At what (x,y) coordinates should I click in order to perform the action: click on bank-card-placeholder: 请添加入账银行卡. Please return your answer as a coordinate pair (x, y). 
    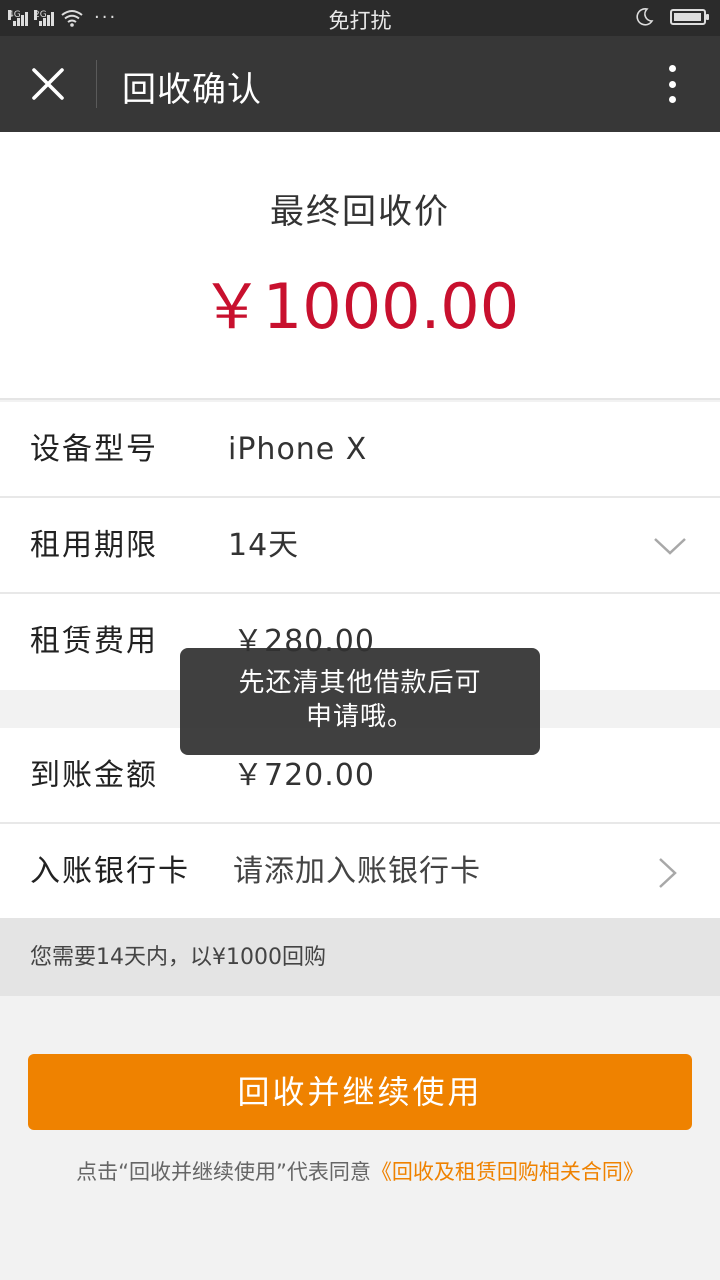
    Looking at the image, I should click on (357, 872).